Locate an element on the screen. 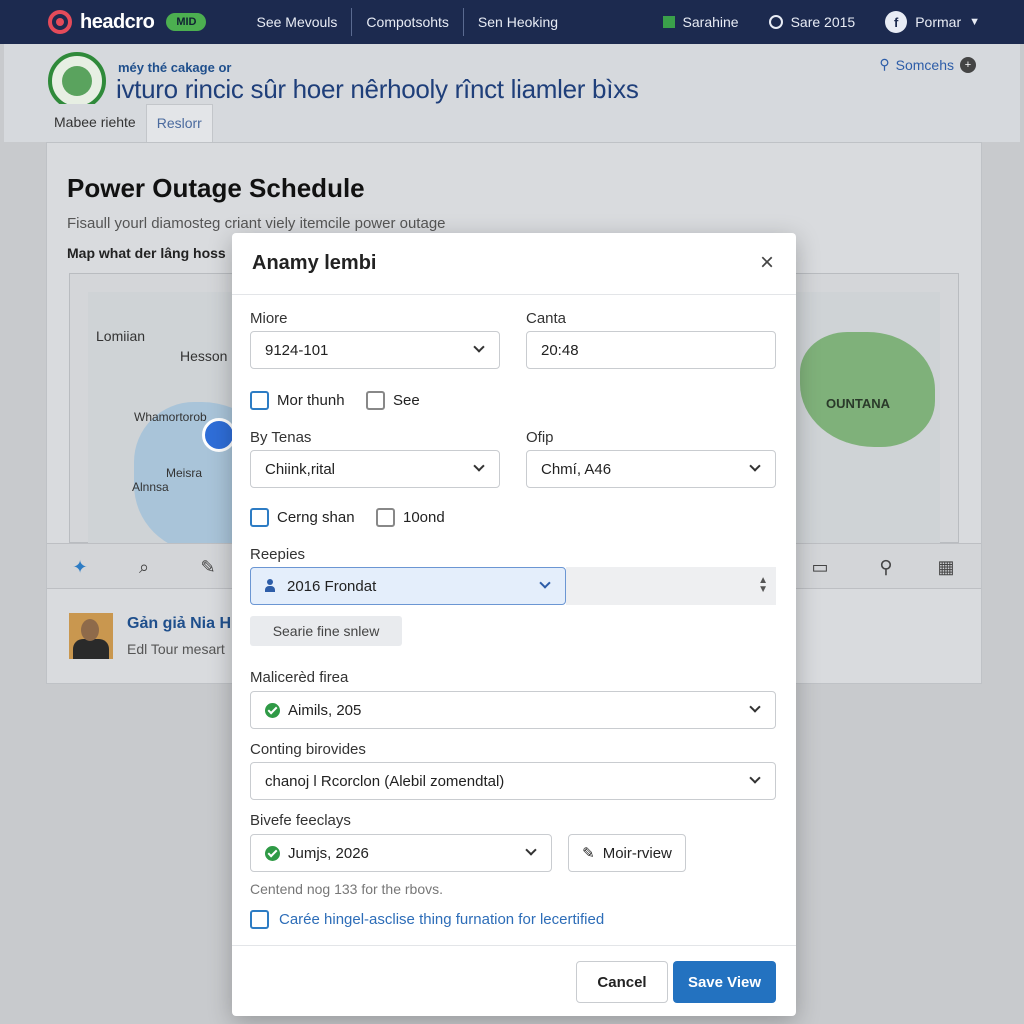 The width and height of the screenshot is (1024, 1024). map-region-area is located at coordinates (867, 389).